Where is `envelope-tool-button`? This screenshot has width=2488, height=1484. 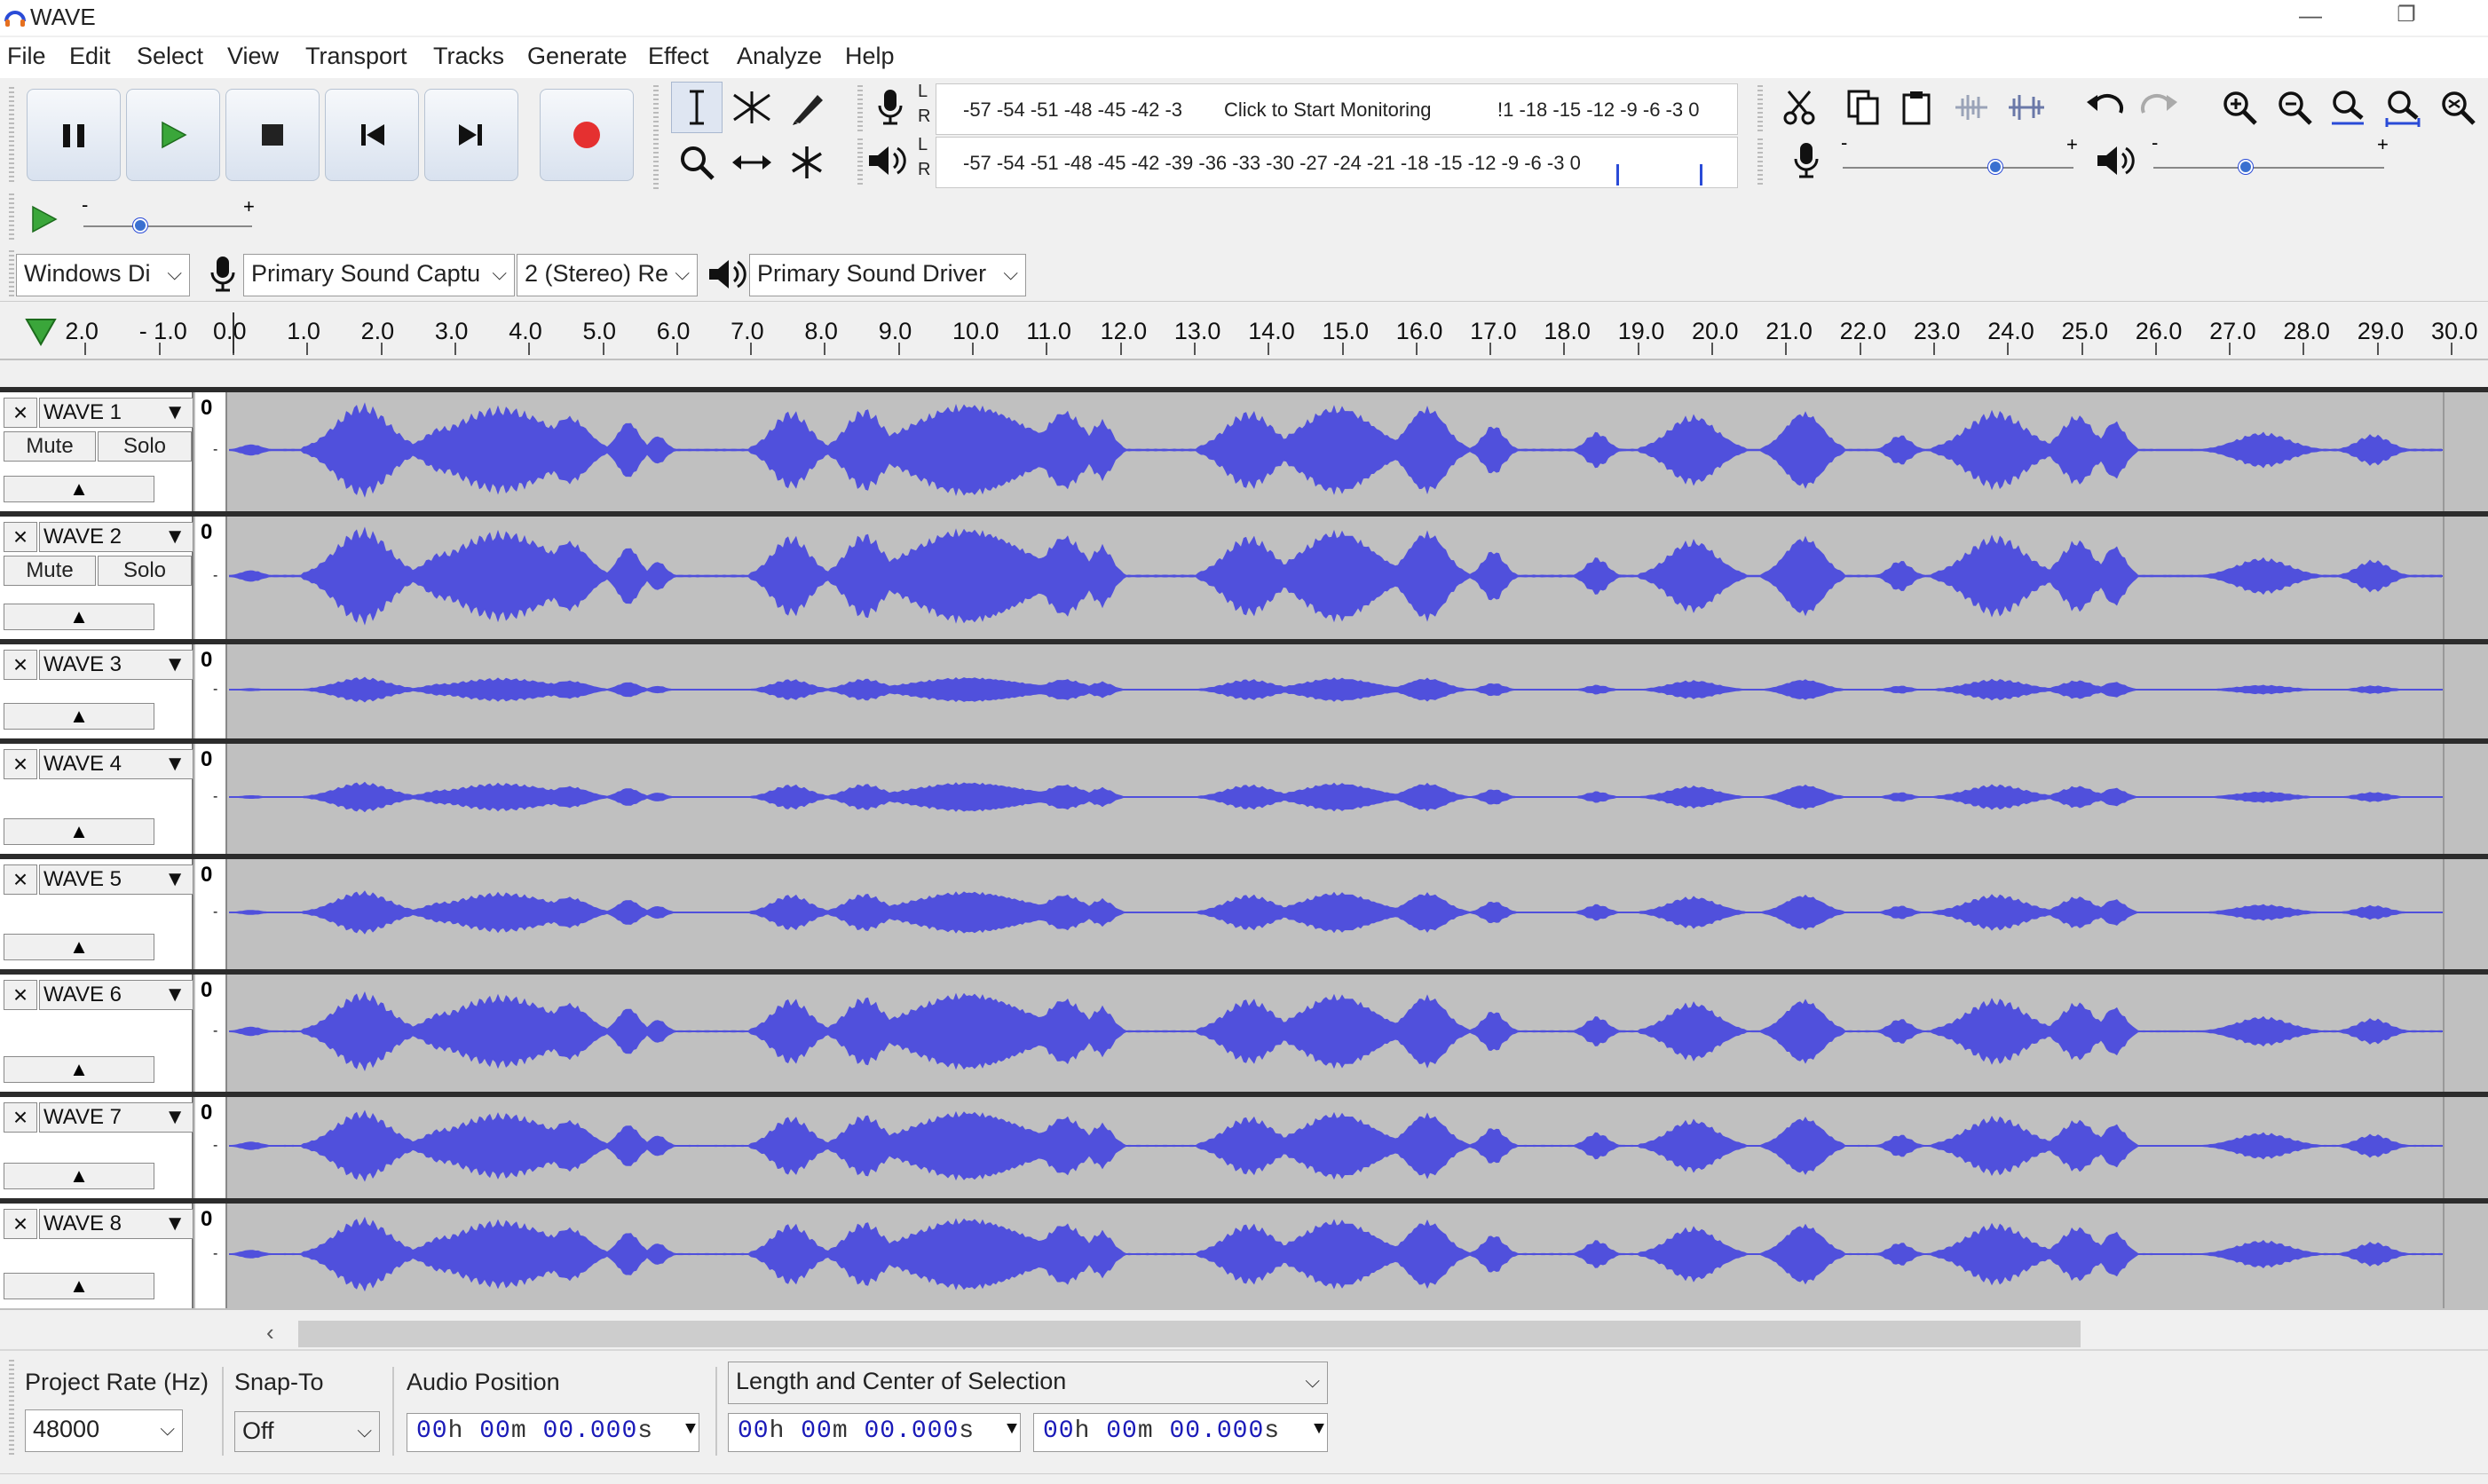 envelope-tool-button is located at coordinates (752, 108).